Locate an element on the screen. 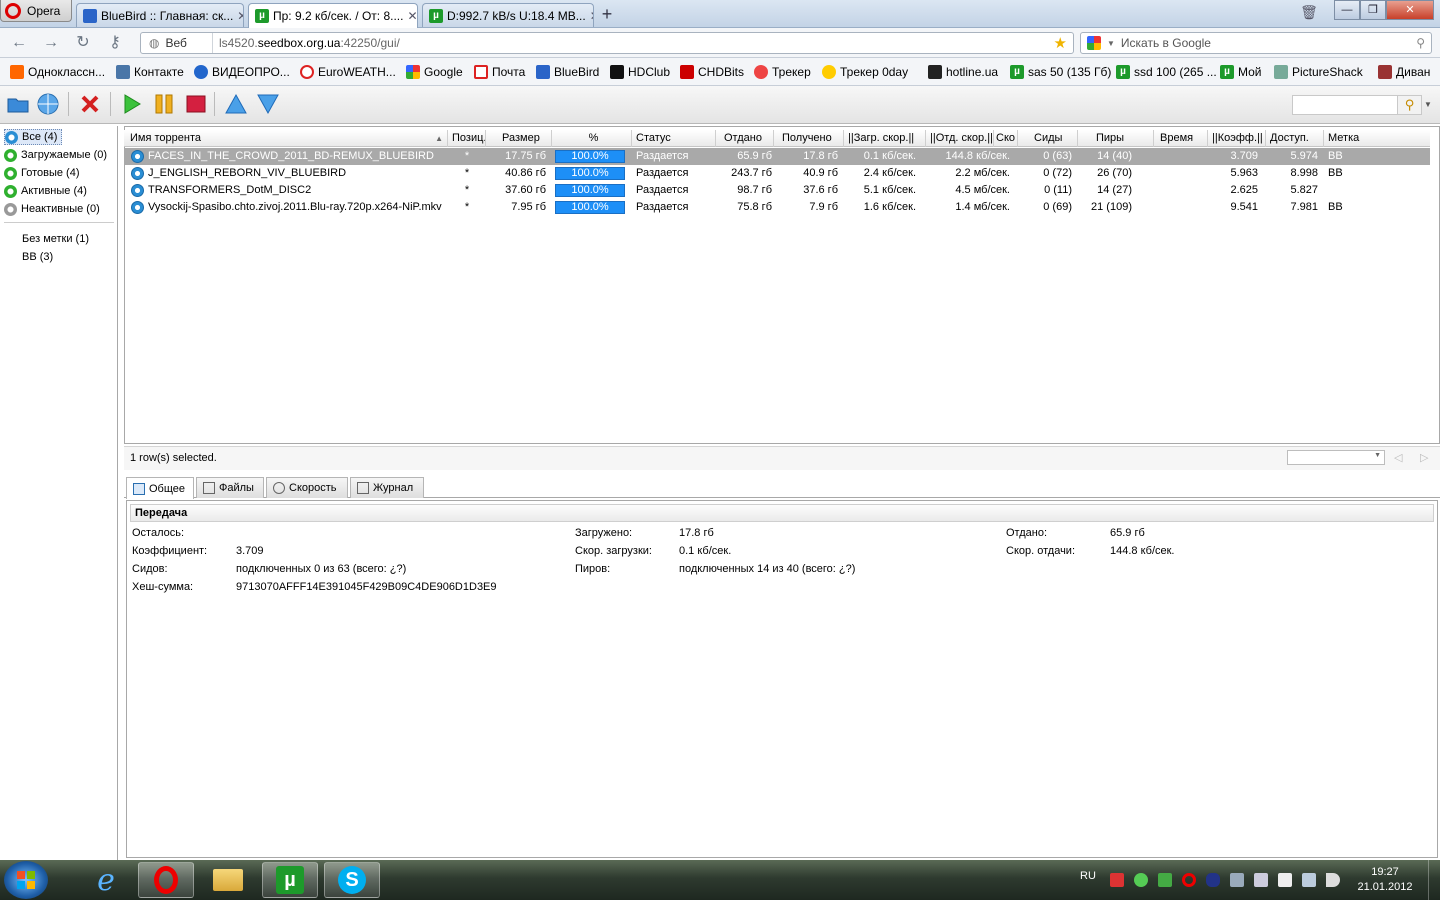 The width and height of the screenshot is (1440, 902). tab-log: Журнал is located at coordinates (387, 487).